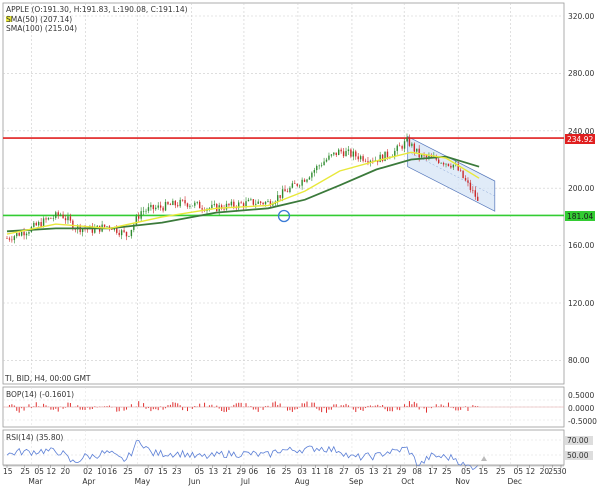 This screenshot has width=600, height=490. What do you see at coordinates (579, 360) in the screenshot?
I see `price-tick: 80.00` at bounding box center [579, 360].